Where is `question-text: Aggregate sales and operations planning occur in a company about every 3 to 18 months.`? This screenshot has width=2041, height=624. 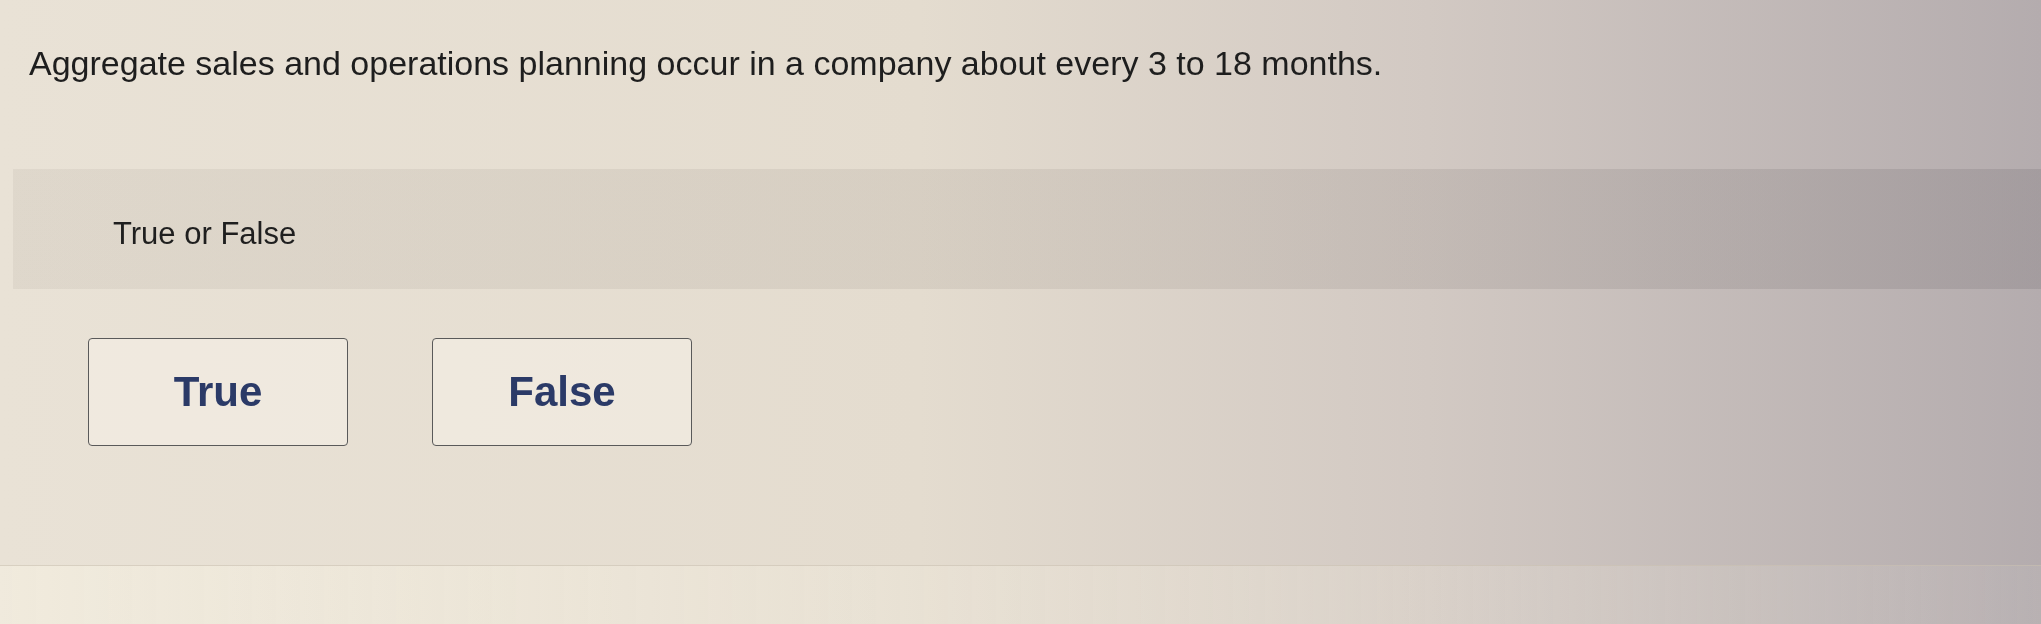 question-text: Aggregate sales and operations planning occur in a company about every 3 to 18 months. is located at coordinates (705, 63).